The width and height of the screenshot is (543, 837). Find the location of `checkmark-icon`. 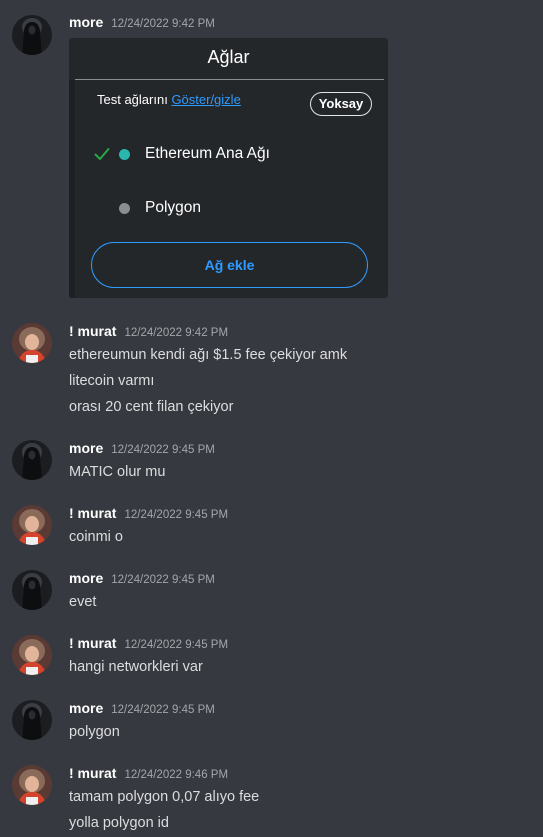

checkmark-icon is located at coordinates (102, 154).